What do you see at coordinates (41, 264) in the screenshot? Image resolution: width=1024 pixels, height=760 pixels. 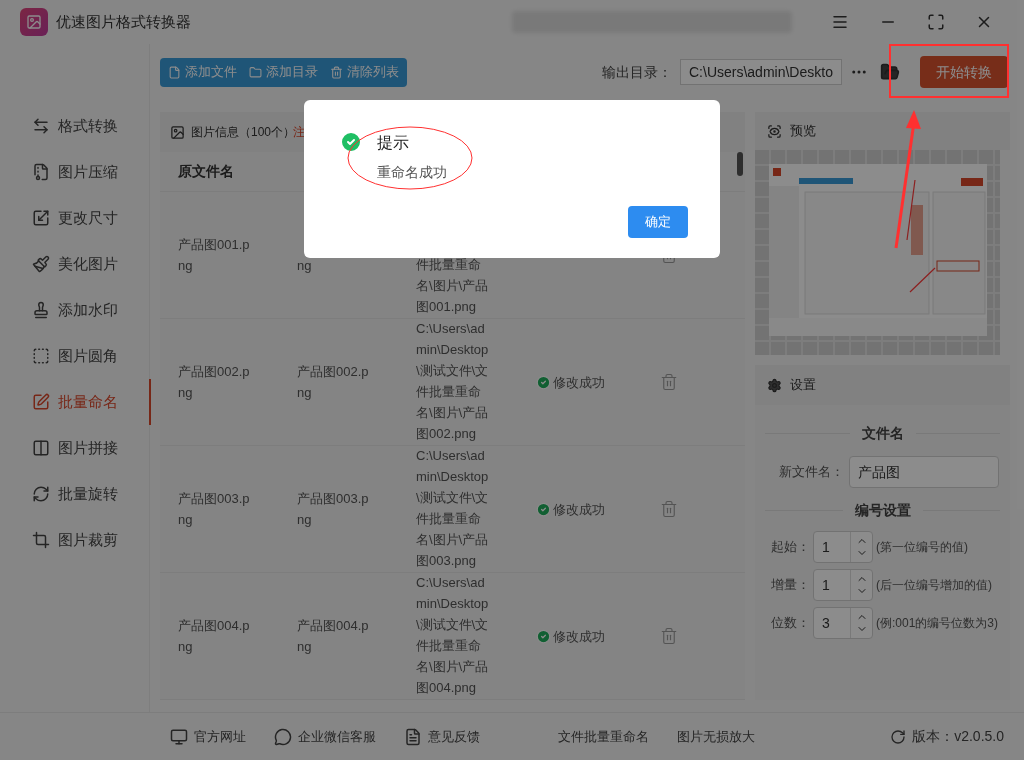 I see `brush-icon` at bounding box center [41, 264].